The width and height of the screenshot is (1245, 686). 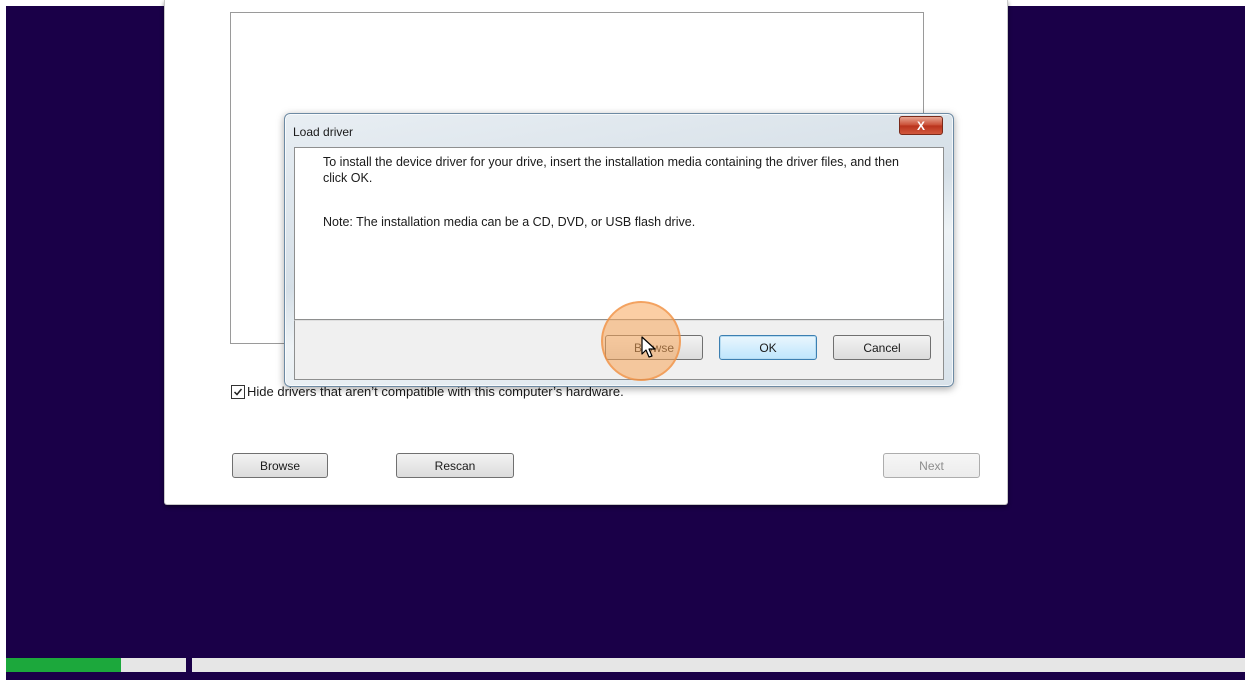 I want to click on close-button: X, so click(x=921, y=125).